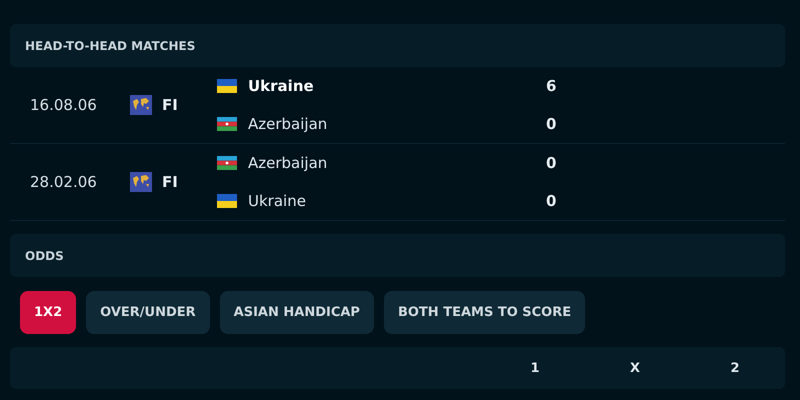 This screenshot has height=400, width=800. What do you see at coordinates (63, 182) in the screenshot?
I see `match-date: 28.02.06` at bounding box center [63, 182].